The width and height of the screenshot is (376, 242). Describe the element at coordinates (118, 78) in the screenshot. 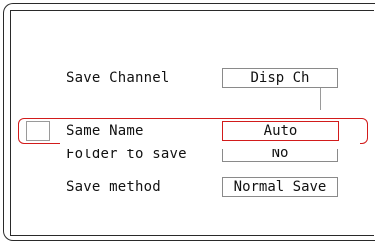

I see `save-channel-label: Save Channel` at that location.